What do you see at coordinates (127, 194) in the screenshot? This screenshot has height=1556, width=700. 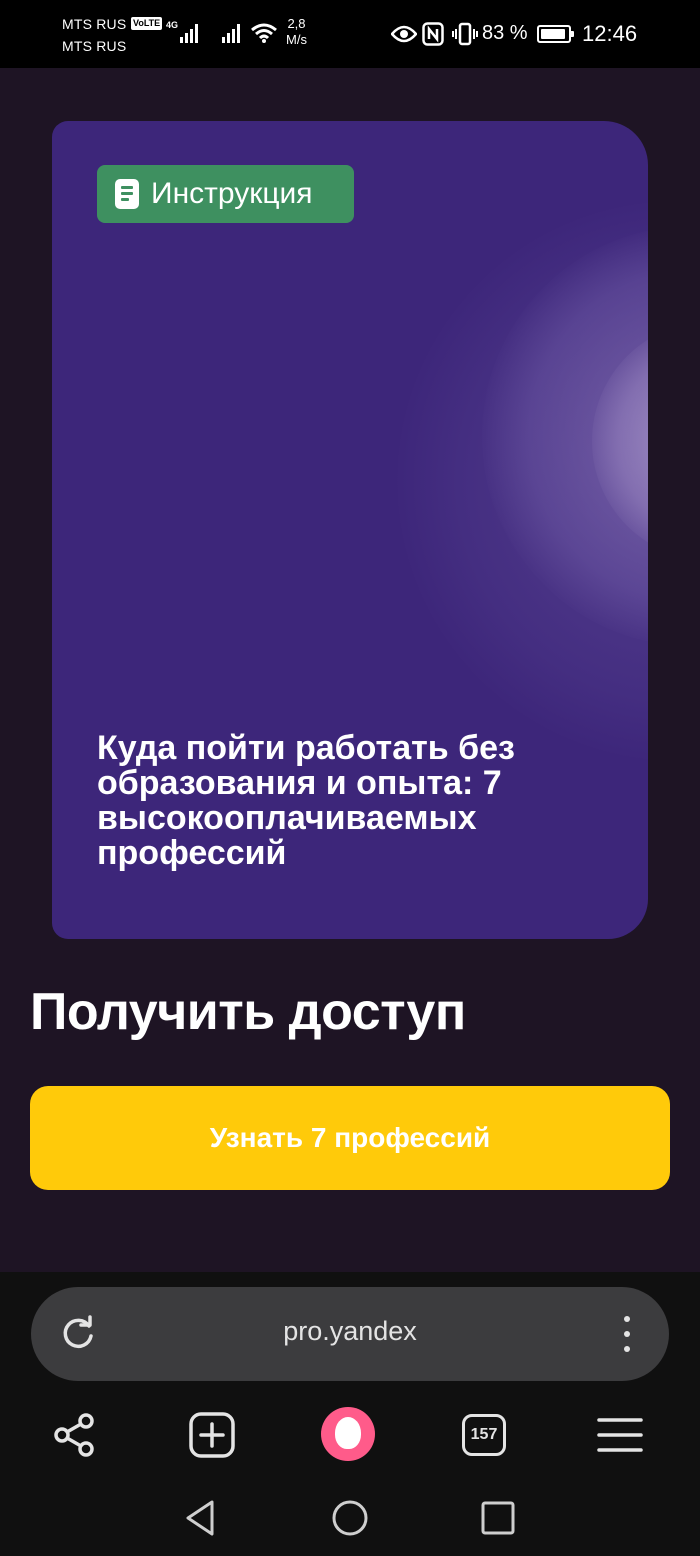 I see `document-icon` at bounding box center [127, 194].